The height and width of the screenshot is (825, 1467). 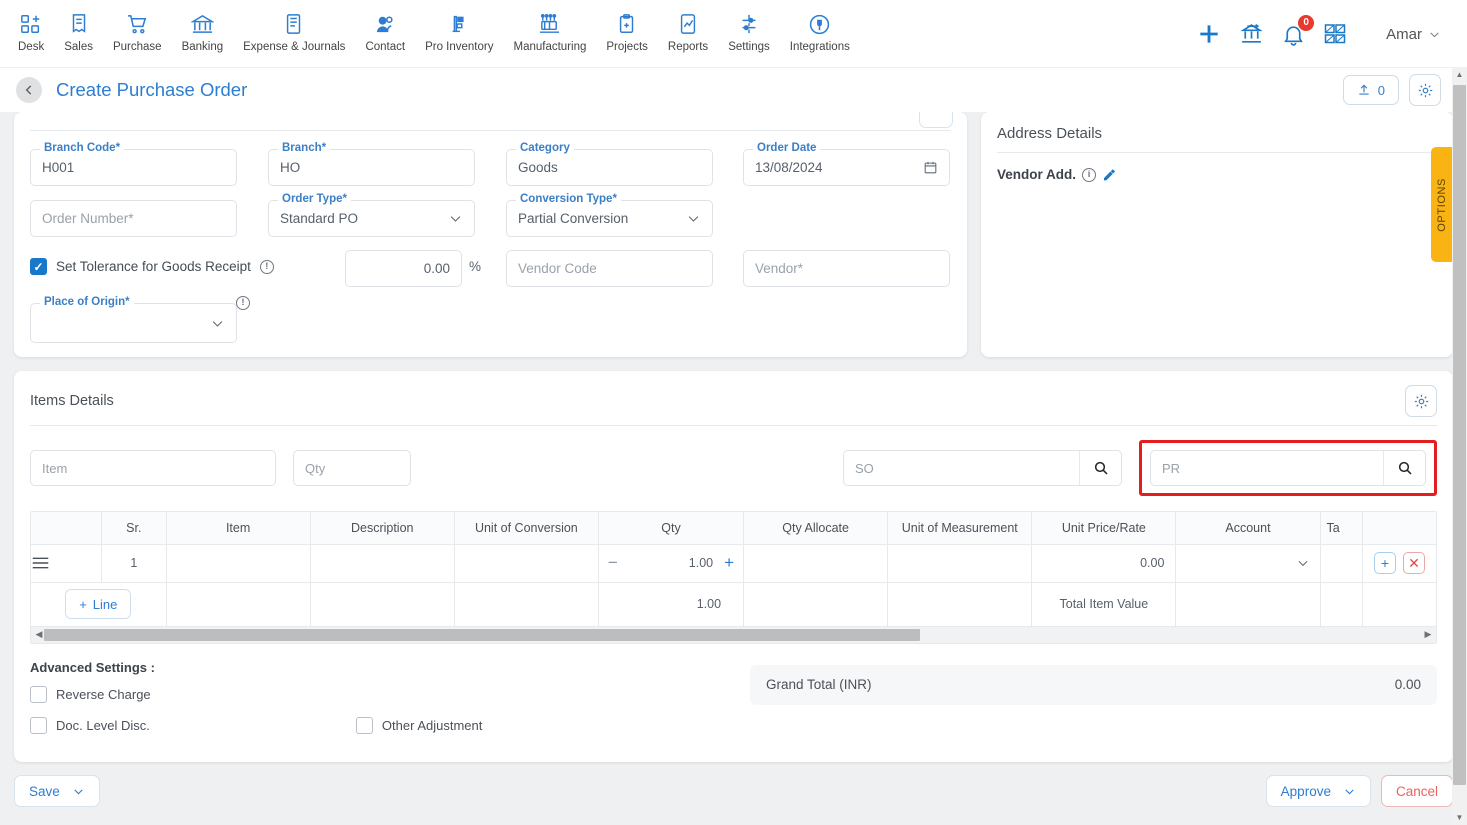 I want to click on manufacturing-icon, so click(x=549, y=24).